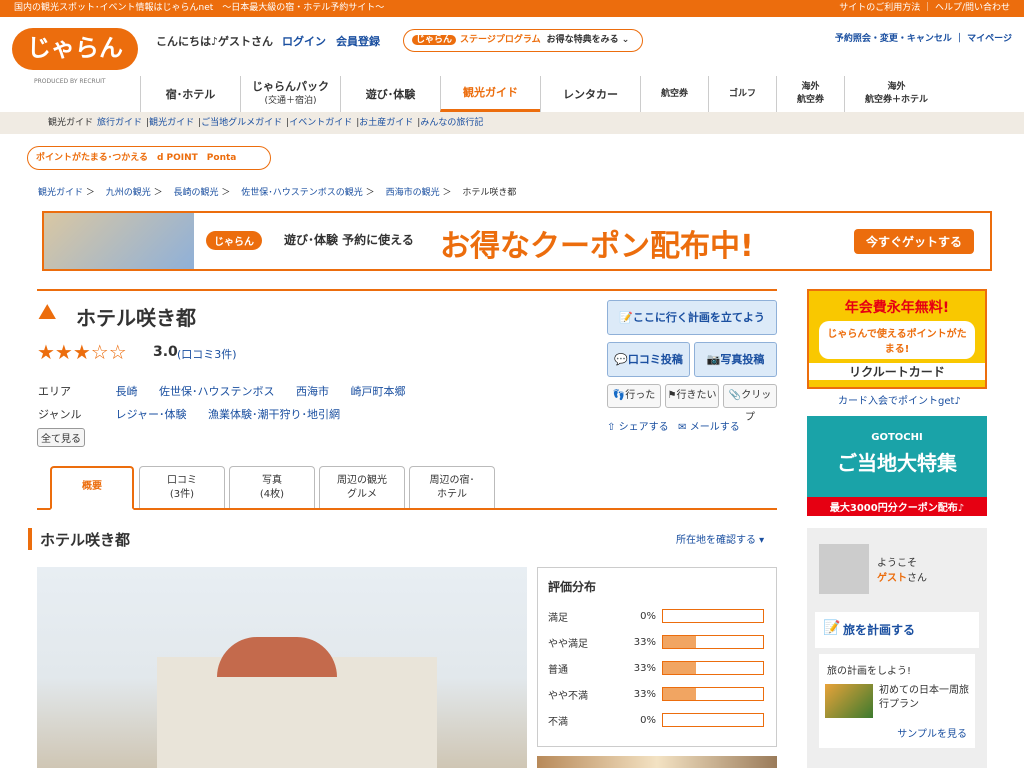 This screenshot has height=768, width=1024. Describe the element at coordinates (810, 94) in the screenshot. I see `nav-item-overseas-air: 海外 航空券` at that location.